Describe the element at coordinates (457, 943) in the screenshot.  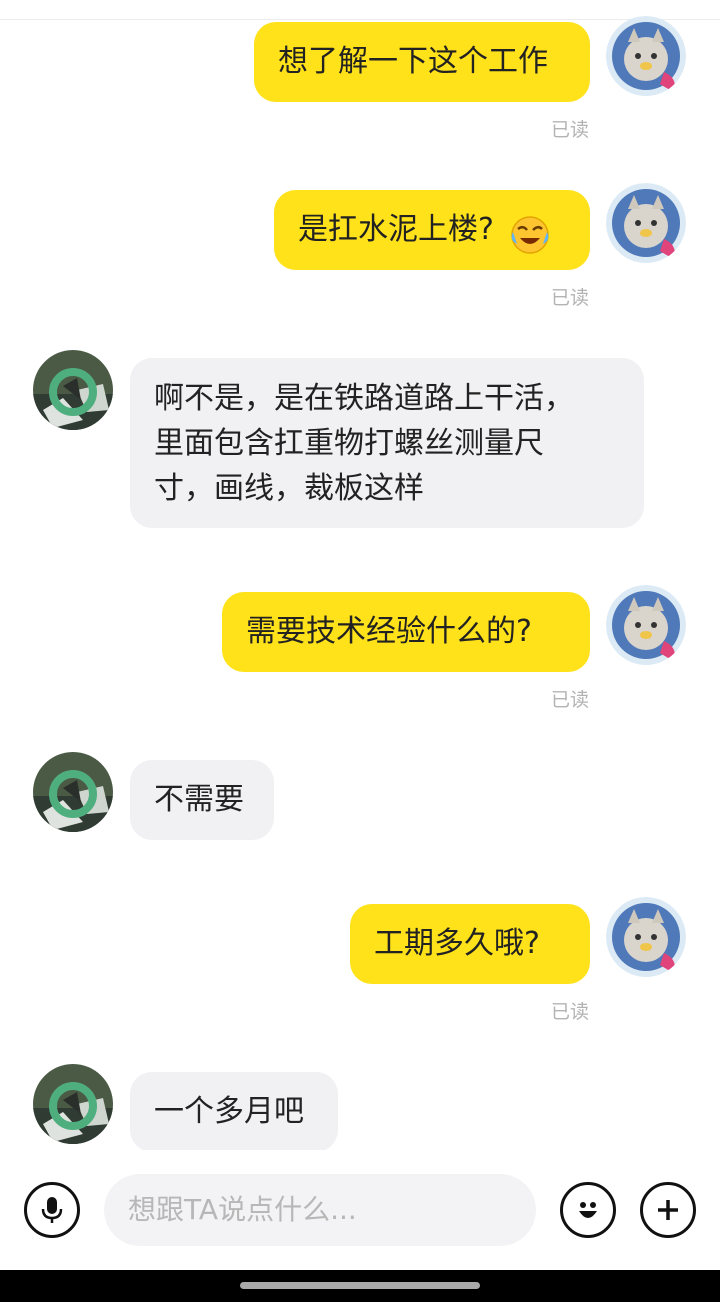
I see `message-text: 工期多久哦?` at that location.